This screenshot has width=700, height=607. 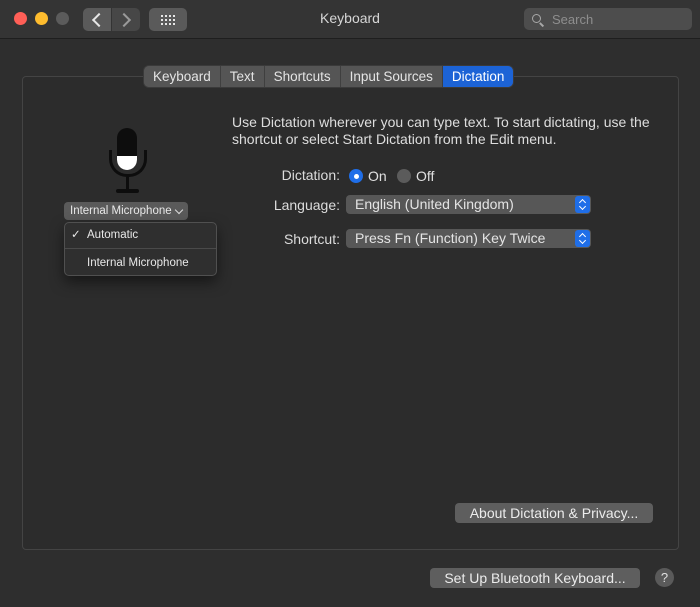 What do you see at coordinates (664, 577) in the screenshot?
I see `help-button: ?` at bounding box center [664, 577].